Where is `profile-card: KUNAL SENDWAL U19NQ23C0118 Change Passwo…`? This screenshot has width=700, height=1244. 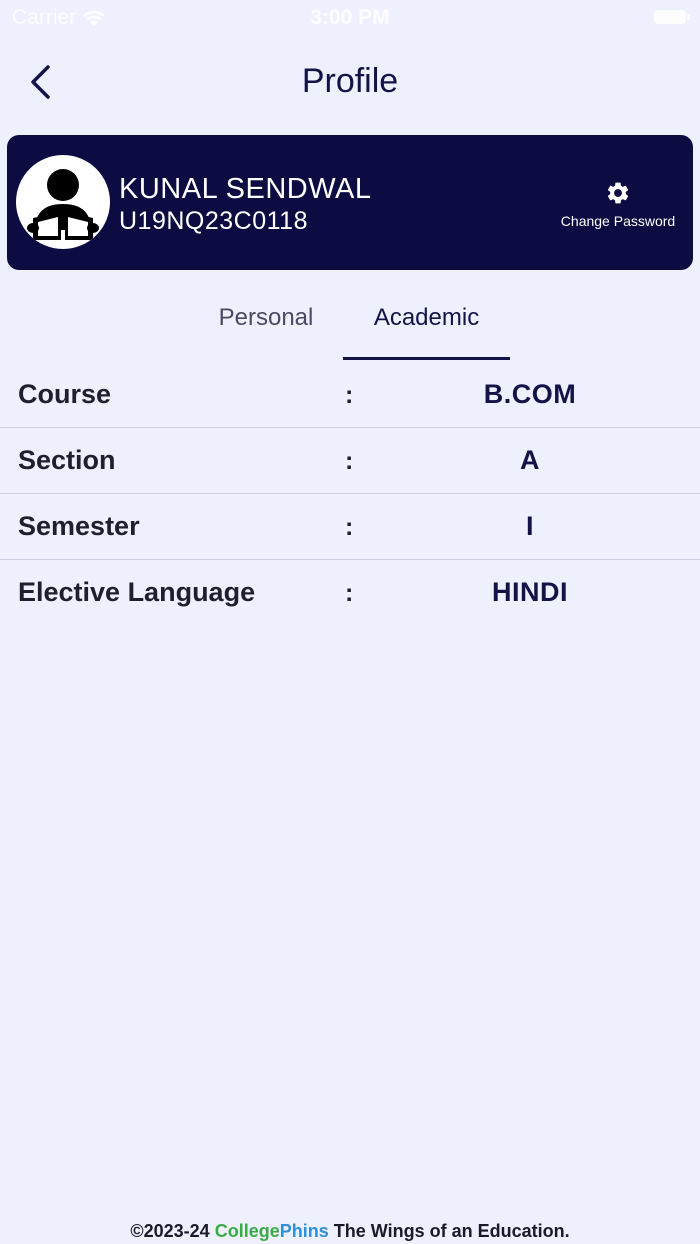 profile-card: KUNAL SENDWAL U19NQ23C0118 Change Passwo… is located at coordinates (350, 202).